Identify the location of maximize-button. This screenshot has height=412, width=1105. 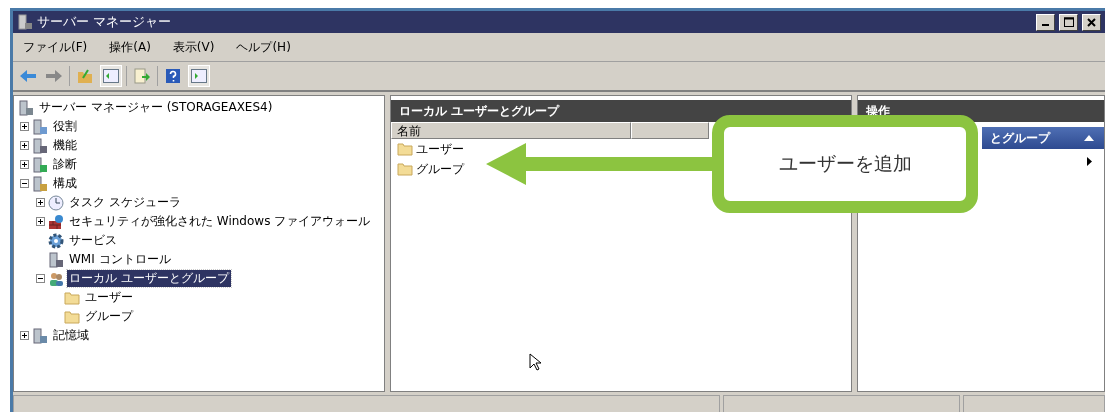
(1068, 22).